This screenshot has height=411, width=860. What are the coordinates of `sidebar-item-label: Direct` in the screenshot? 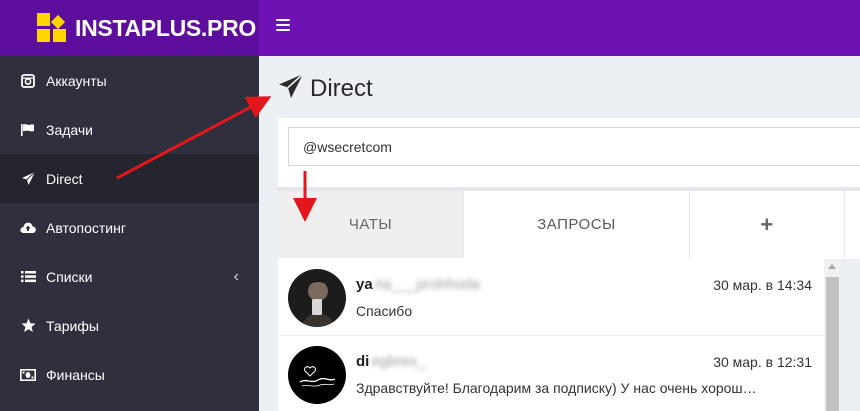 It's located at (64, 178).